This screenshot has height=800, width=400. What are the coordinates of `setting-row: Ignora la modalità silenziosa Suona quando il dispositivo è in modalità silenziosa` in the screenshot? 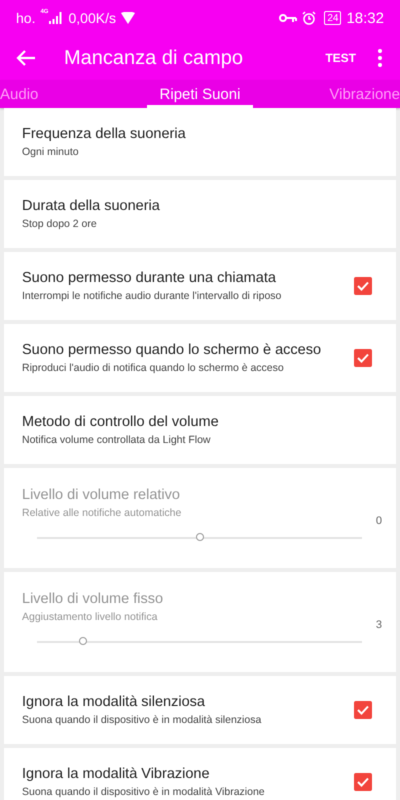 It's located at (200, 710).